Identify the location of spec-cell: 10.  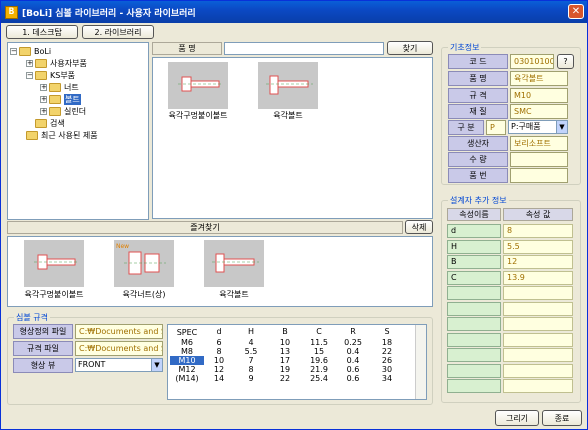
(219, 360).